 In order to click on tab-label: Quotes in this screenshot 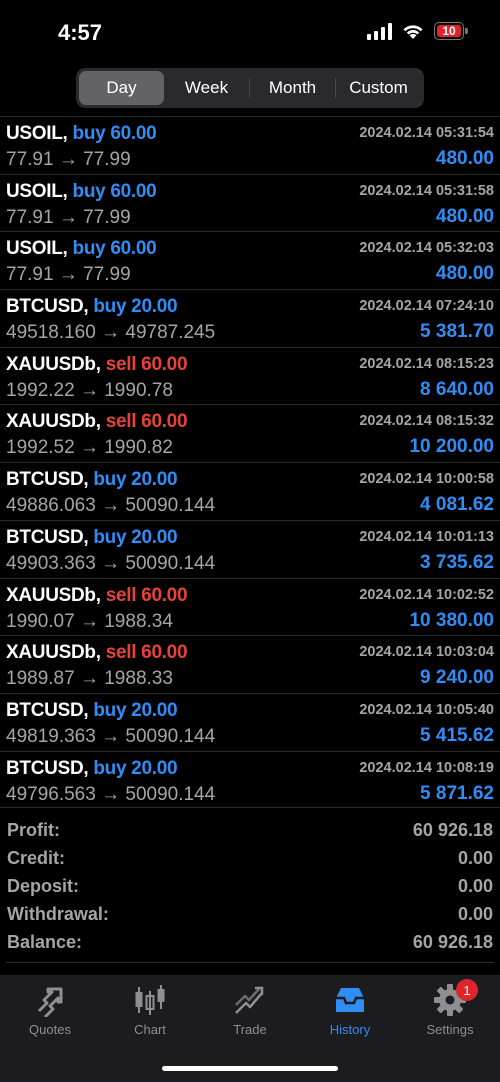, I will do `click(50, 1029)`.